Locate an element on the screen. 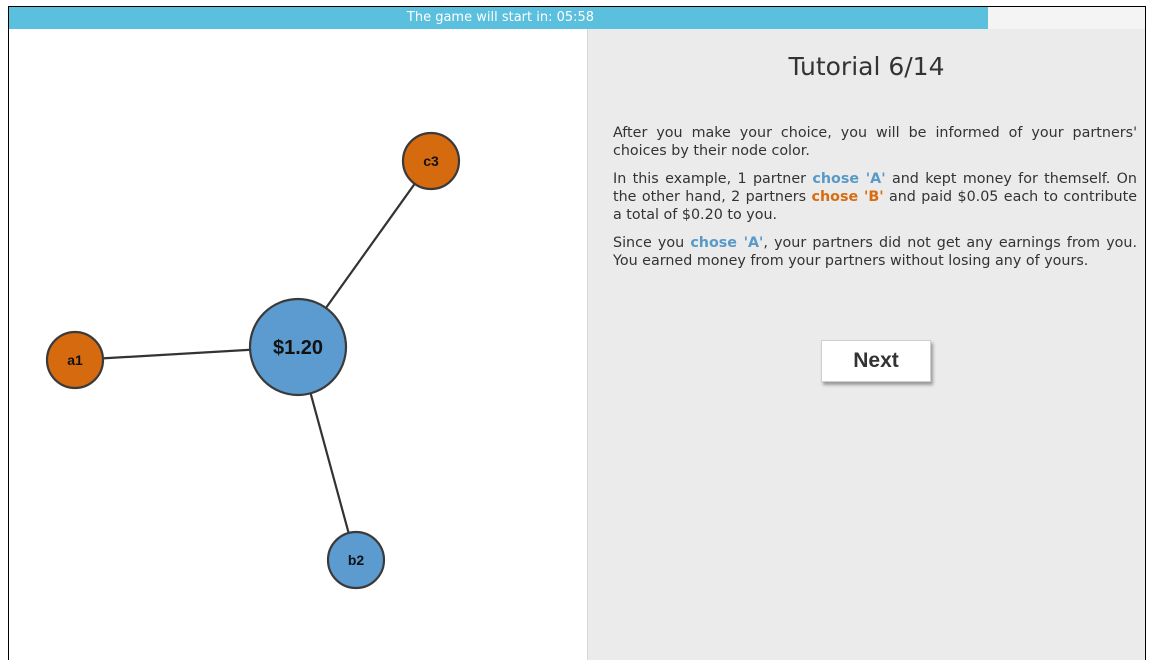 This screenshot has width=1154, height=660. p2-text-1: In this example, 1 partner is located at coordinates (713, 179).